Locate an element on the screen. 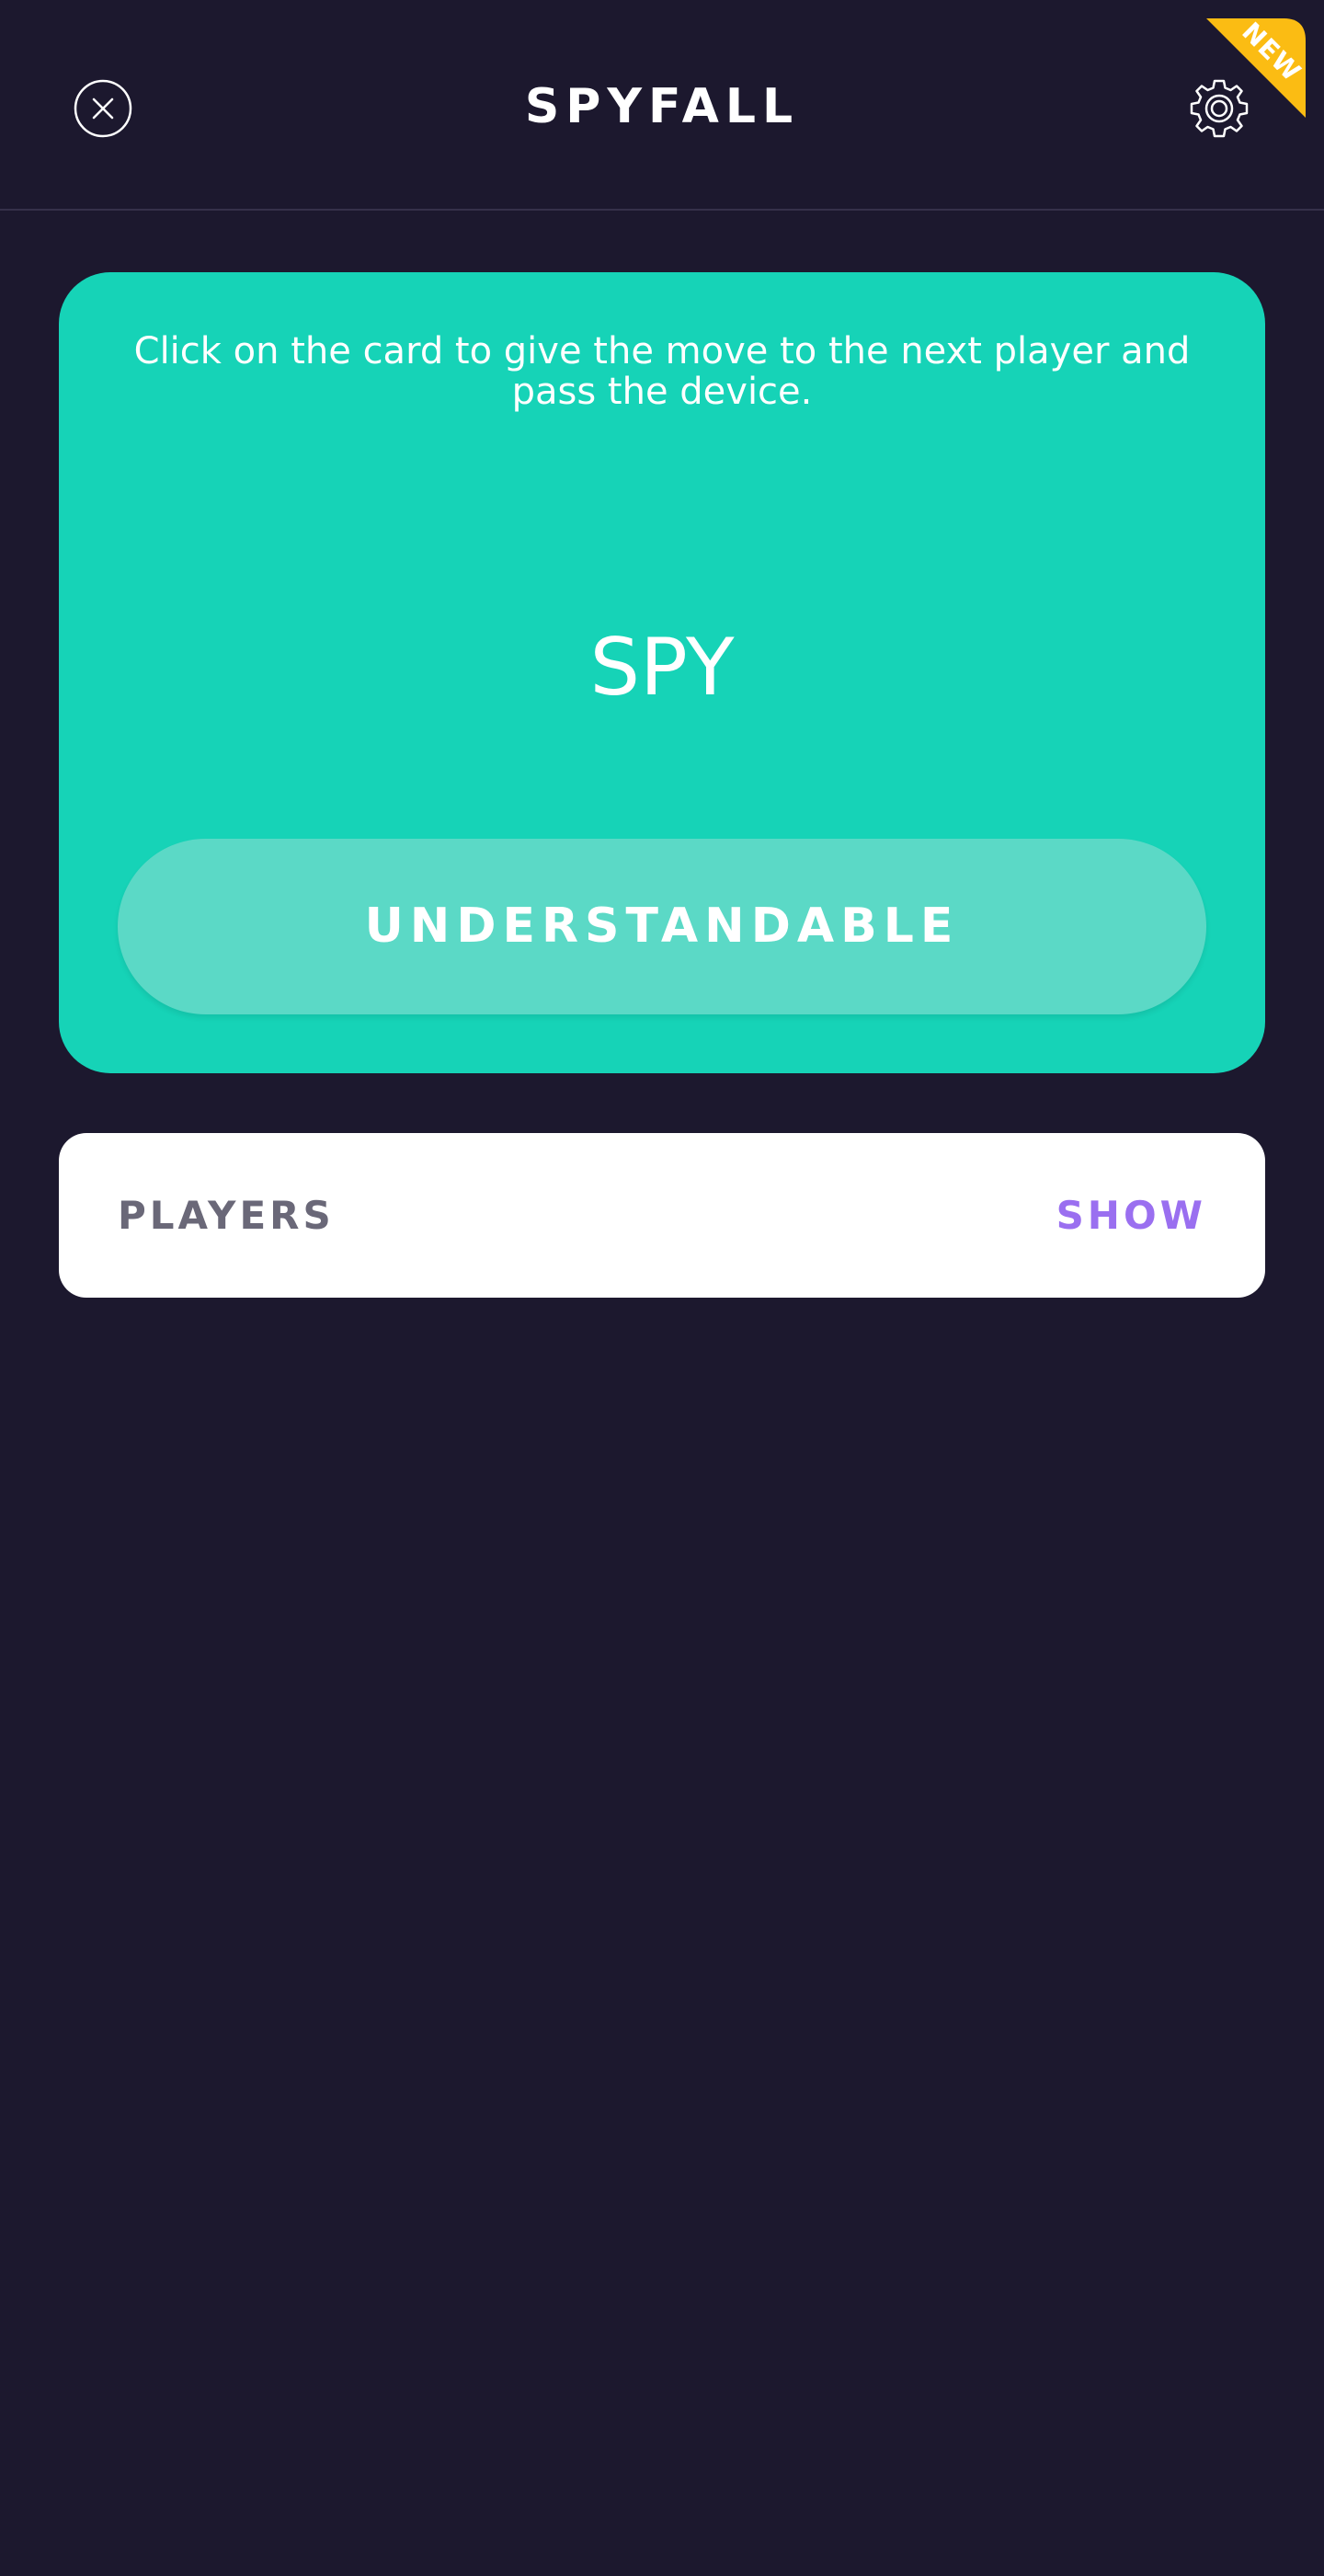 The height and width of the screenshot is (2576, 1324). header-bar: SPYFALL NEW is located at coordinates (662, 106).